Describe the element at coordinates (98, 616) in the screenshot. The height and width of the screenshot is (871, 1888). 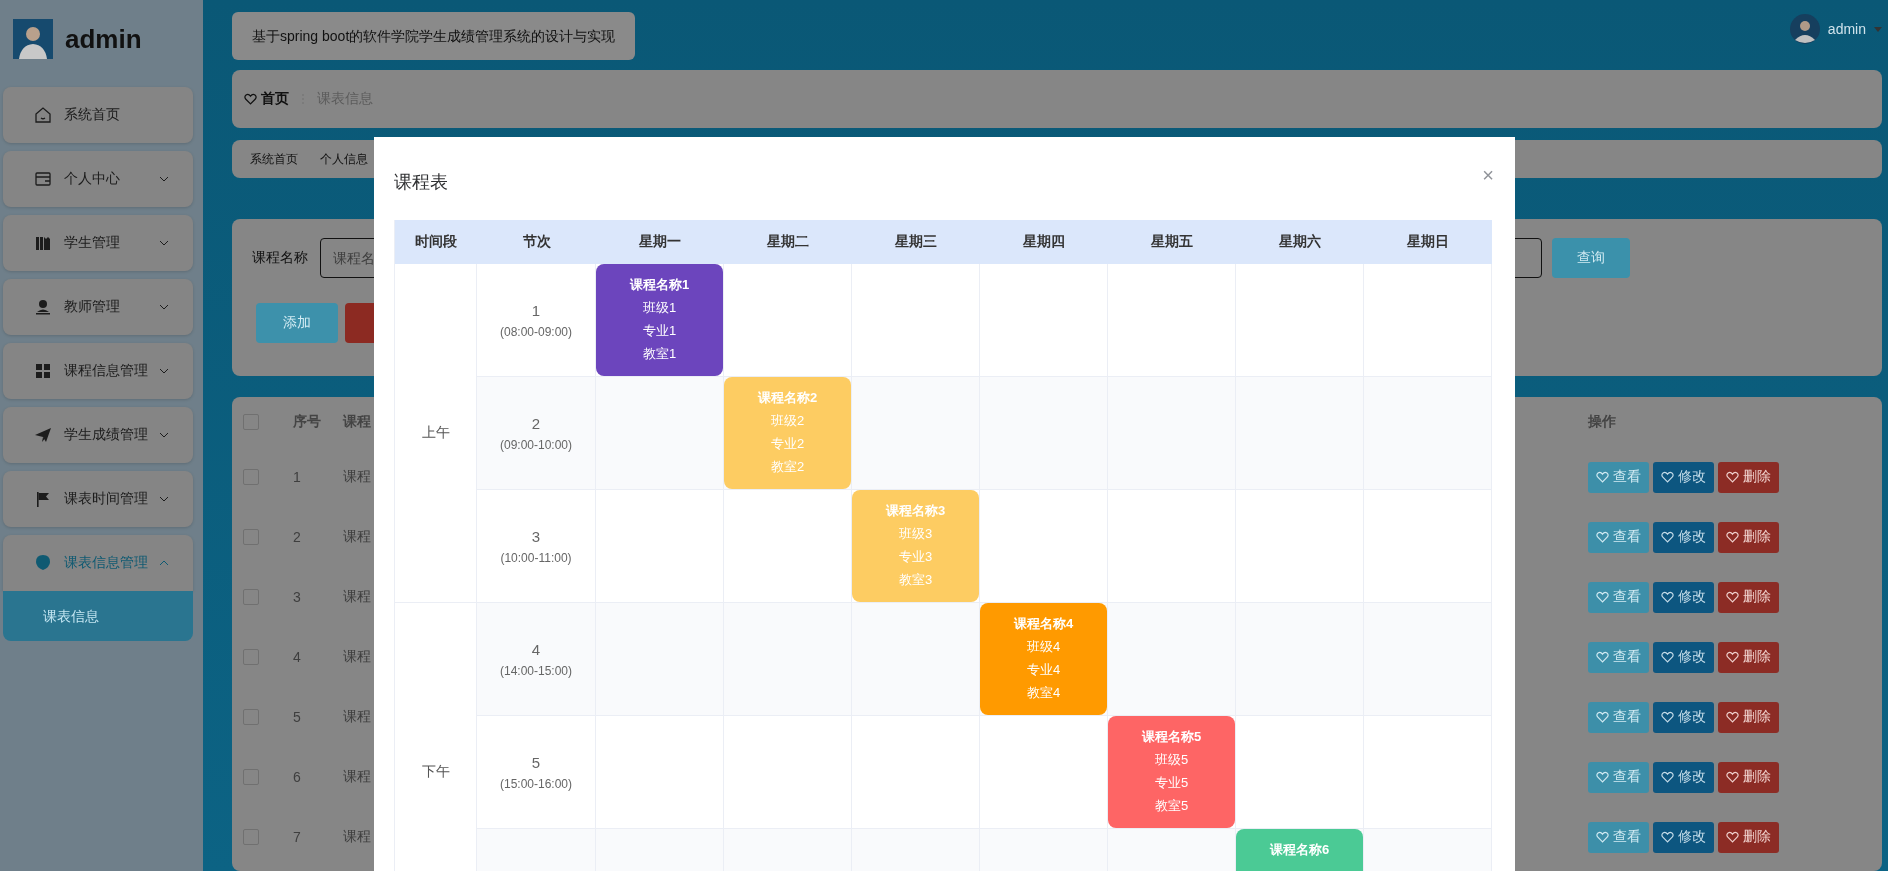
I see `submenu-item: 课表信息` at that location.